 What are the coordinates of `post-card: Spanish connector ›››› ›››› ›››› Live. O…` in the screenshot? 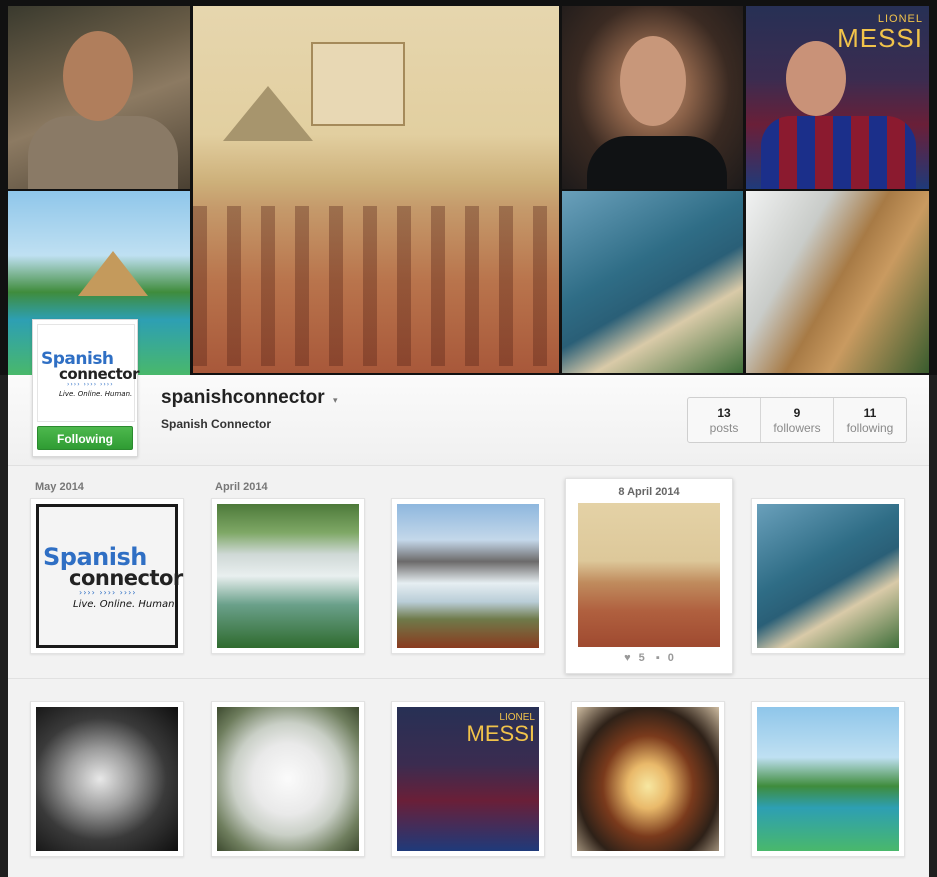 It's located at (107, 576).